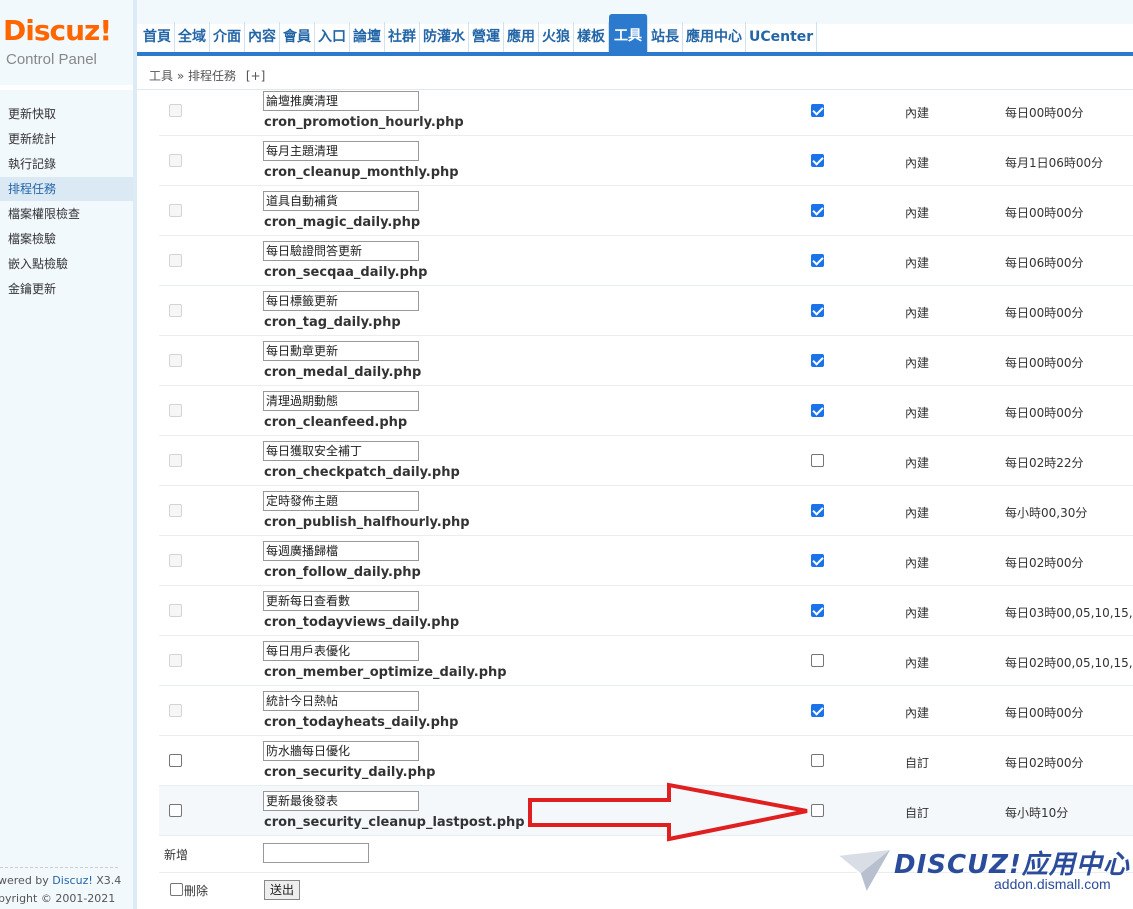  I want to click on nav-item-8: 防灌水, so click(444, 37).